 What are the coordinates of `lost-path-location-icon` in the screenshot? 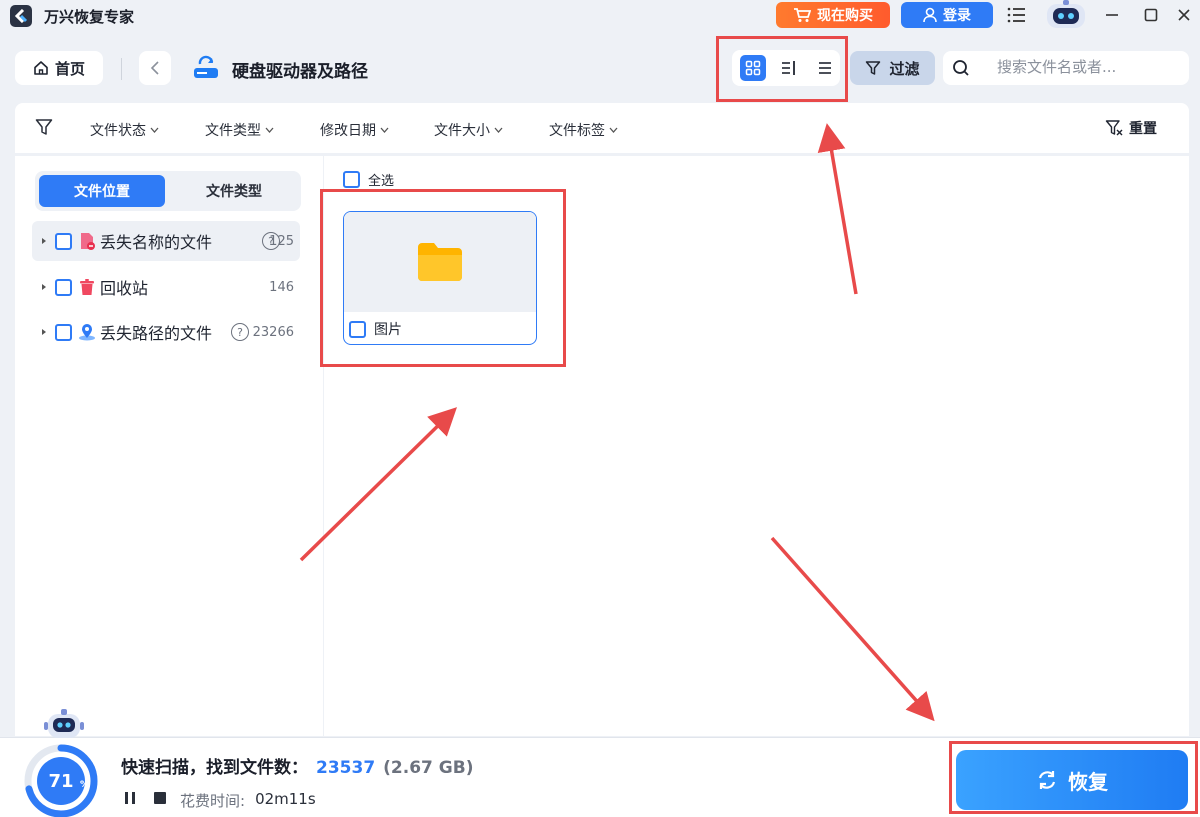 It's located at (87, 332).